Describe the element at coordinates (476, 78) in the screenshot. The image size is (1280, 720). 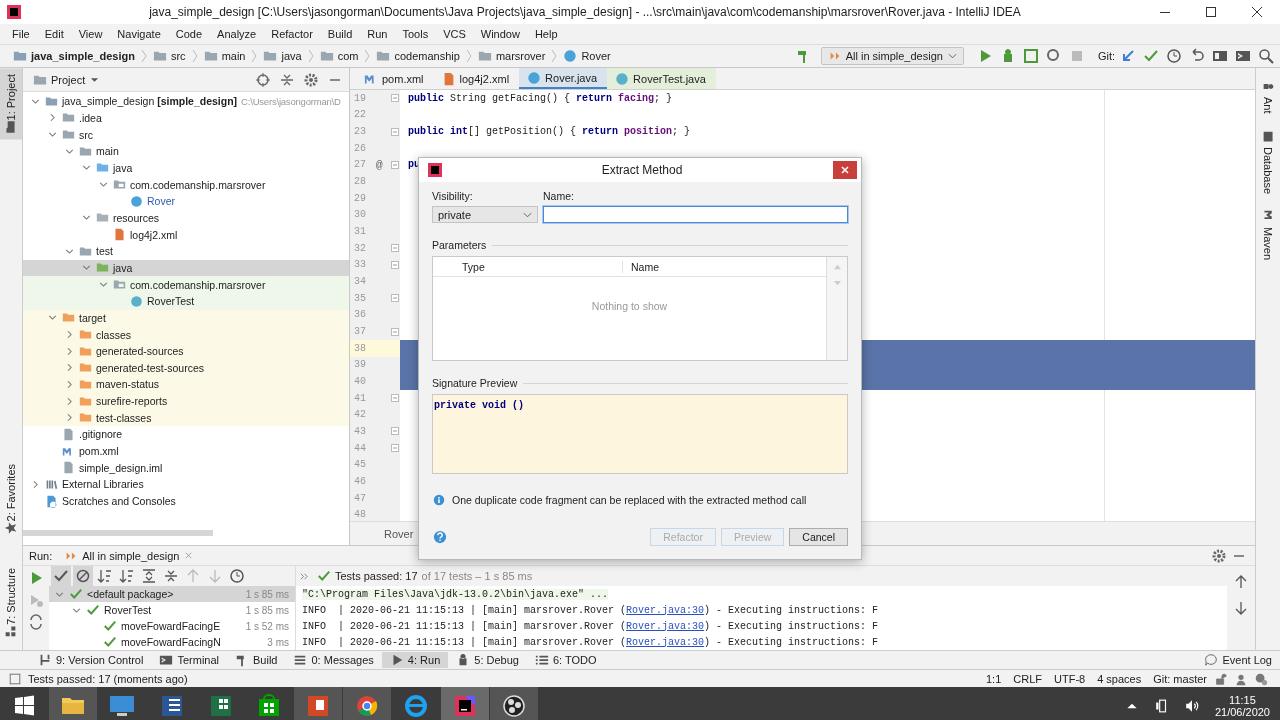
I see `editor-tab: log4j2.xml` at that location.